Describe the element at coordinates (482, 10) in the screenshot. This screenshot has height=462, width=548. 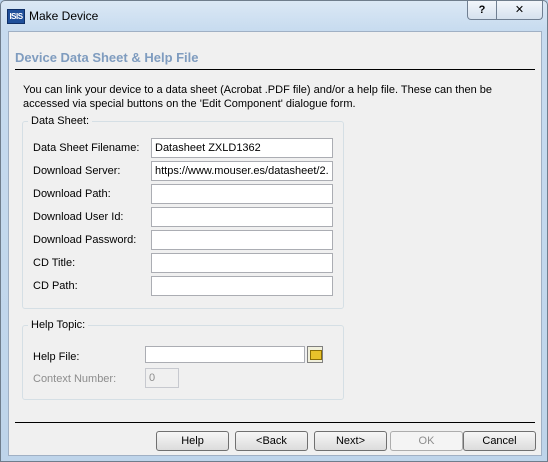
I see `help-icon: ?` at that location.